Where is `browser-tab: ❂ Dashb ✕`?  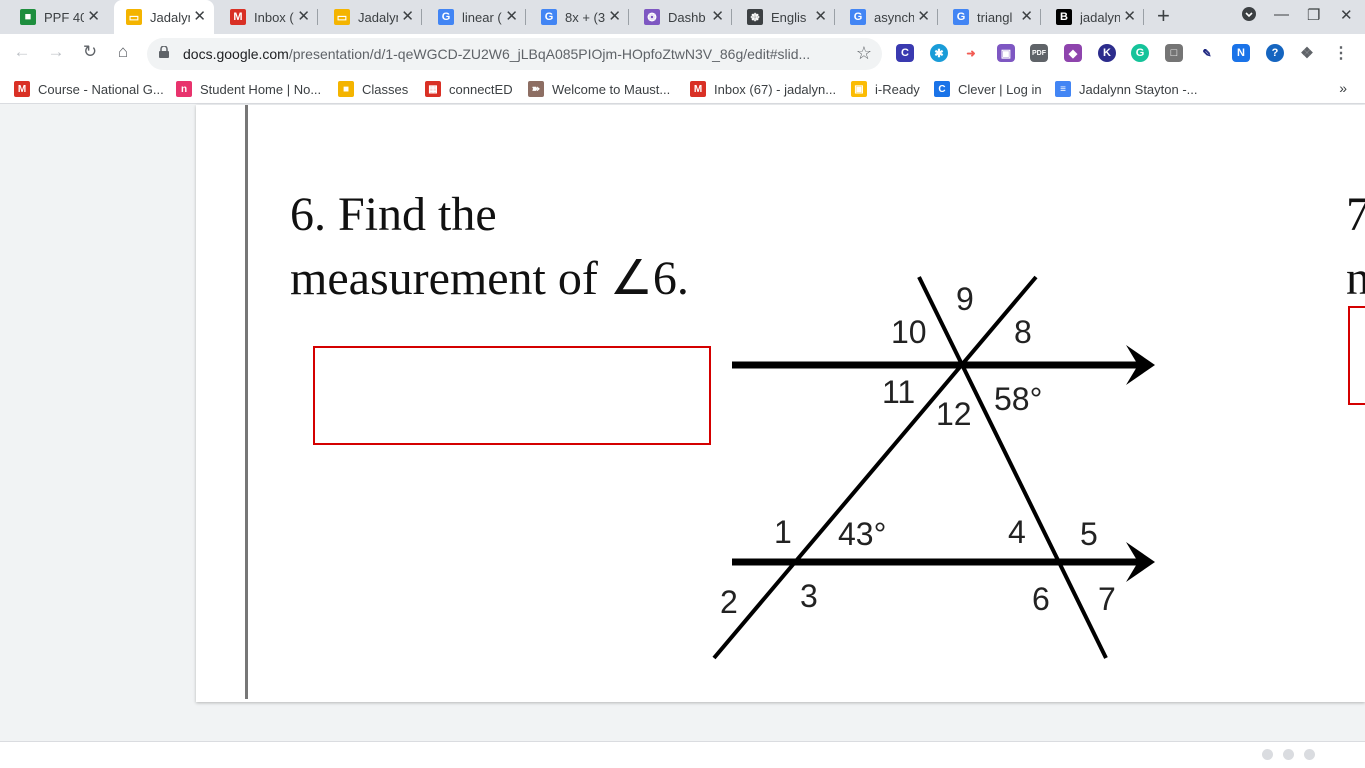 browser-tab: ❂ Dashb ✕ is located at coordinates (682, 17).